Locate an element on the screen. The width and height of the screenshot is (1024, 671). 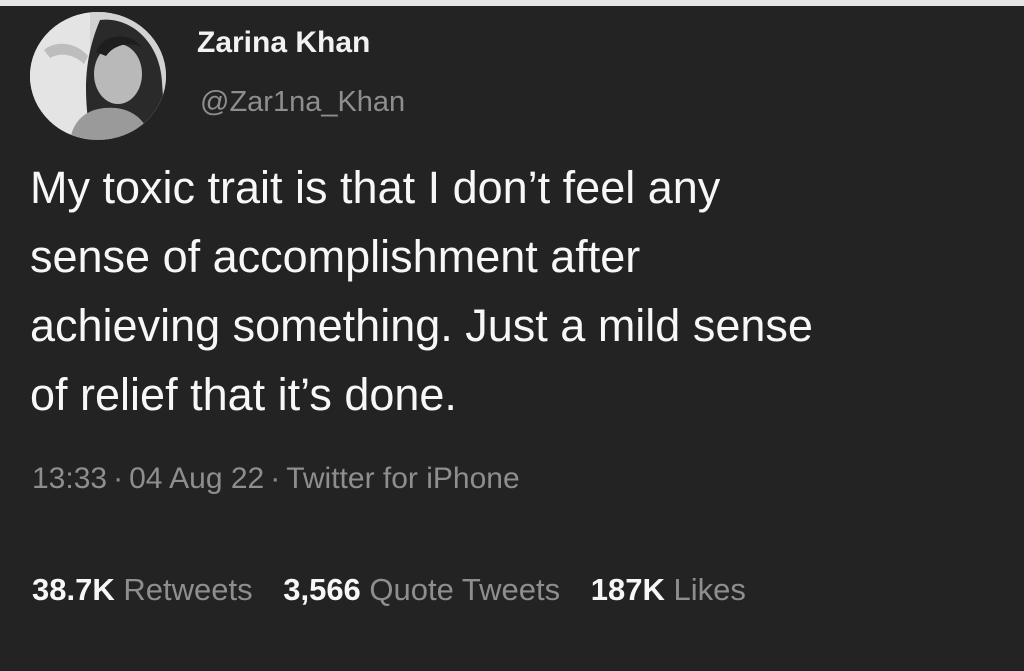
tweet-meta: 13:33 · 04 Aug 22 · Twitter for iPhone is located at coordinates (276, 479).